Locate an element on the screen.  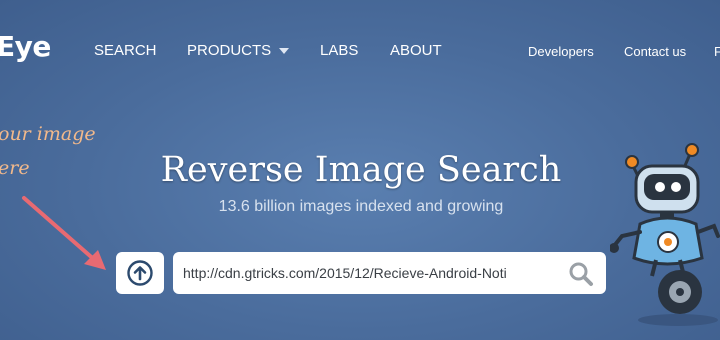
search-button is located at coordinates (581, 274).